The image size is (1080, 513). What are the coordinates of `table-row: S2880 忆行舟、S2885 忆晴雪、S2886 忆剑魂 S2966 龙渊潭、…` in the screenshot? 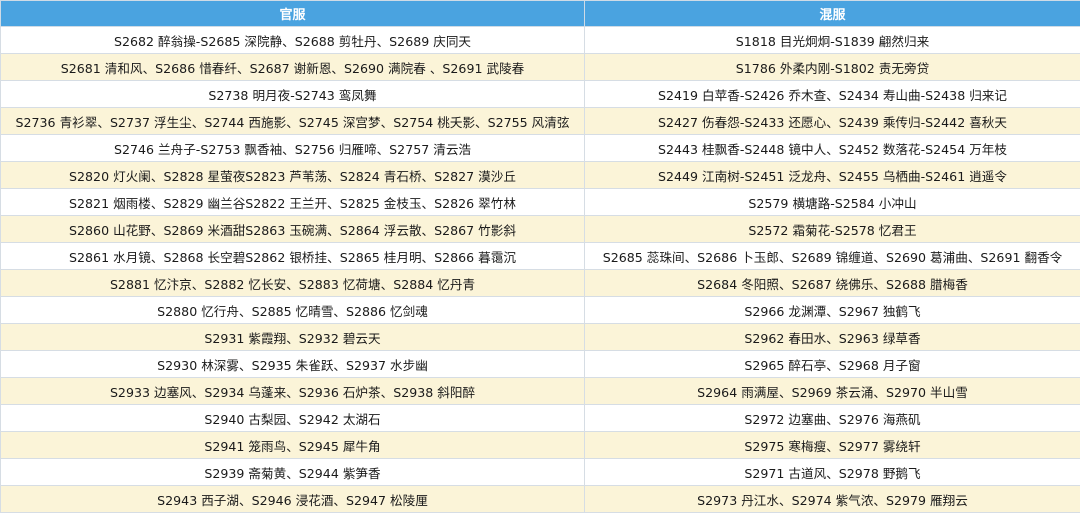 It's located at (540, 310).